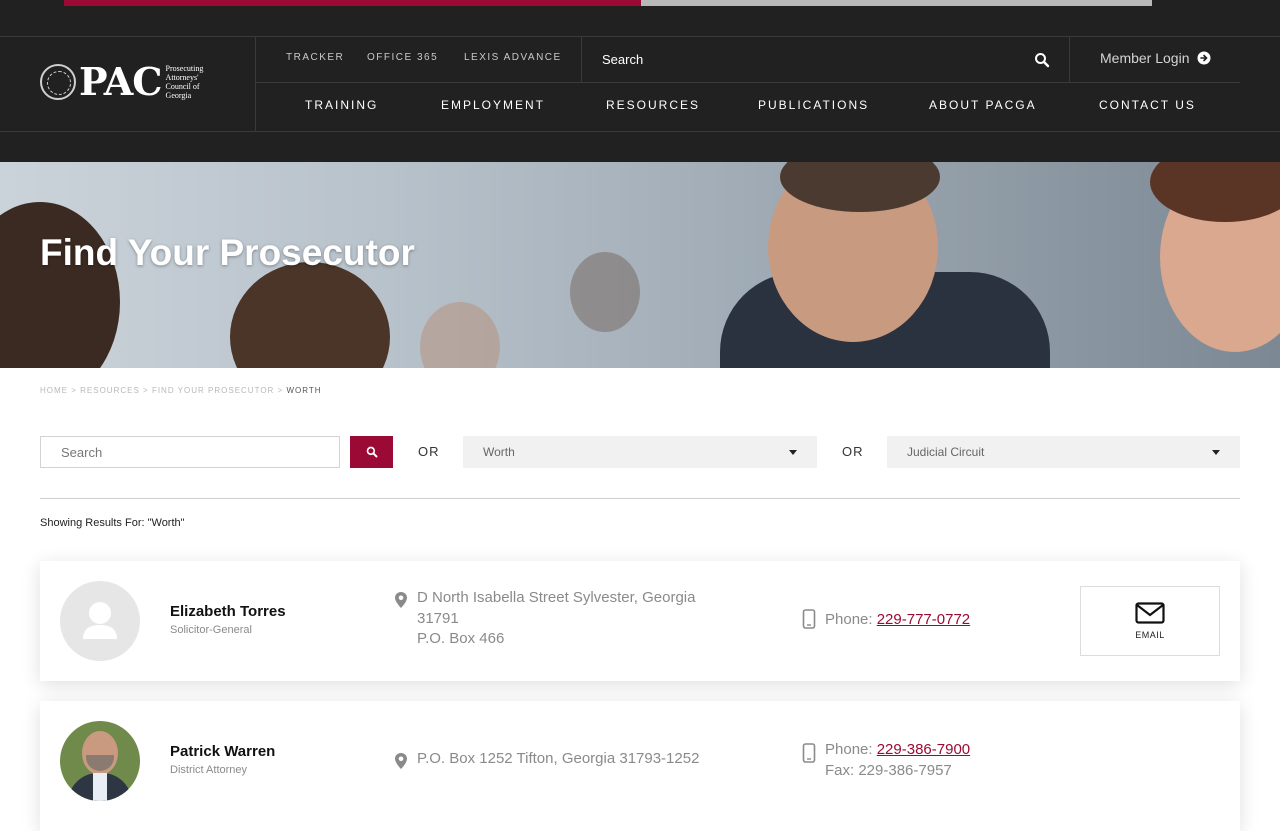 Image resolution: width=1280 pixels, height=831 pixels. Describe the element at coordinates (888, 770) in the screenshot. I see `fax-number: Fax: 229-386-7957` at that location.